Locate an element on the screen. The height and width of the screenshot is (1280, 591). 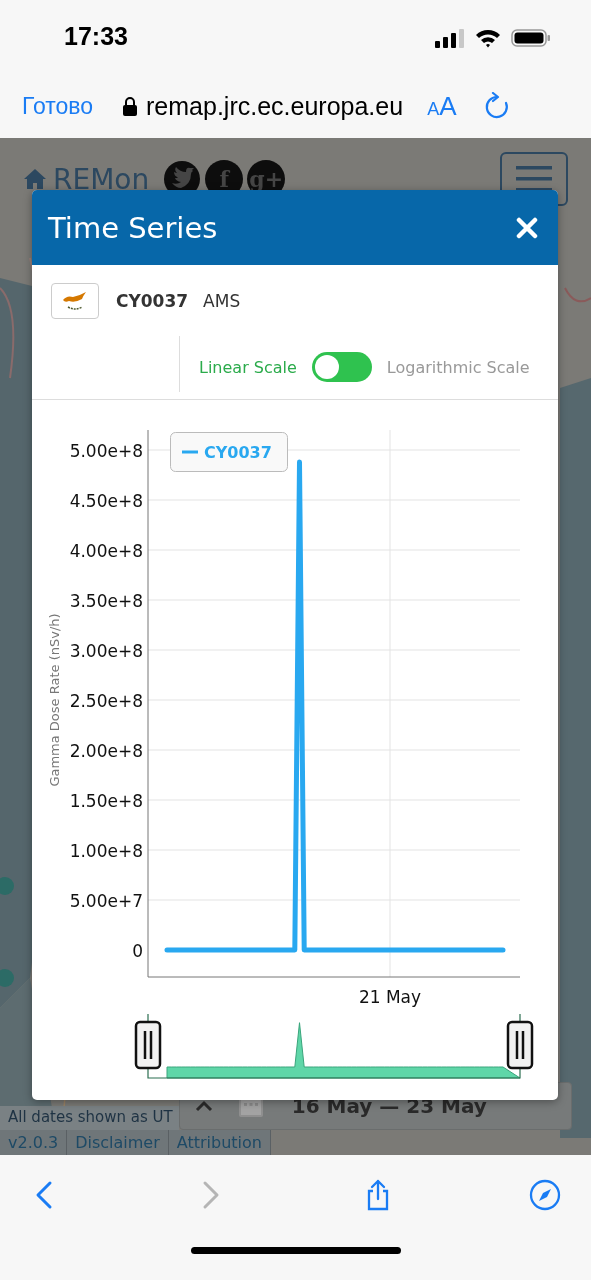
axis-tick-label: 5.00e+7 is located at coordinates (106, 901).